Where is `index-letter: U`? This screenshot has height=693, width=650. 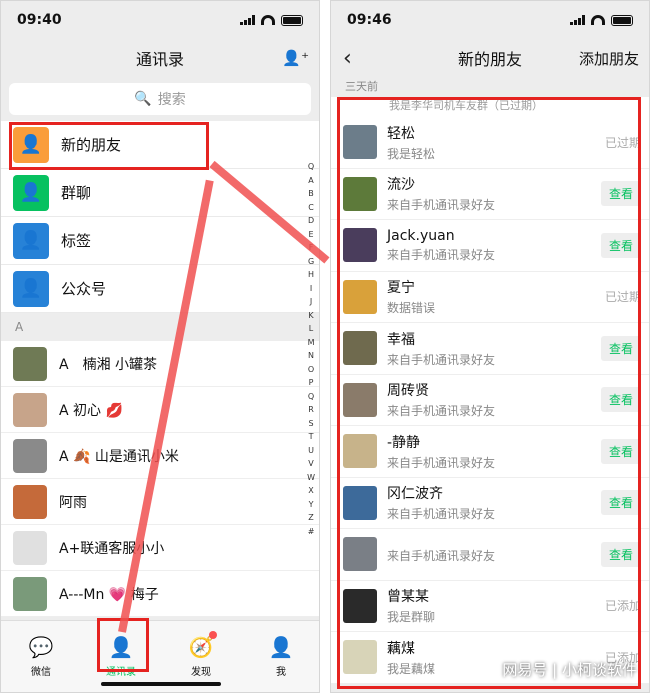 index-letter: U is located at coordinates (311, 451).